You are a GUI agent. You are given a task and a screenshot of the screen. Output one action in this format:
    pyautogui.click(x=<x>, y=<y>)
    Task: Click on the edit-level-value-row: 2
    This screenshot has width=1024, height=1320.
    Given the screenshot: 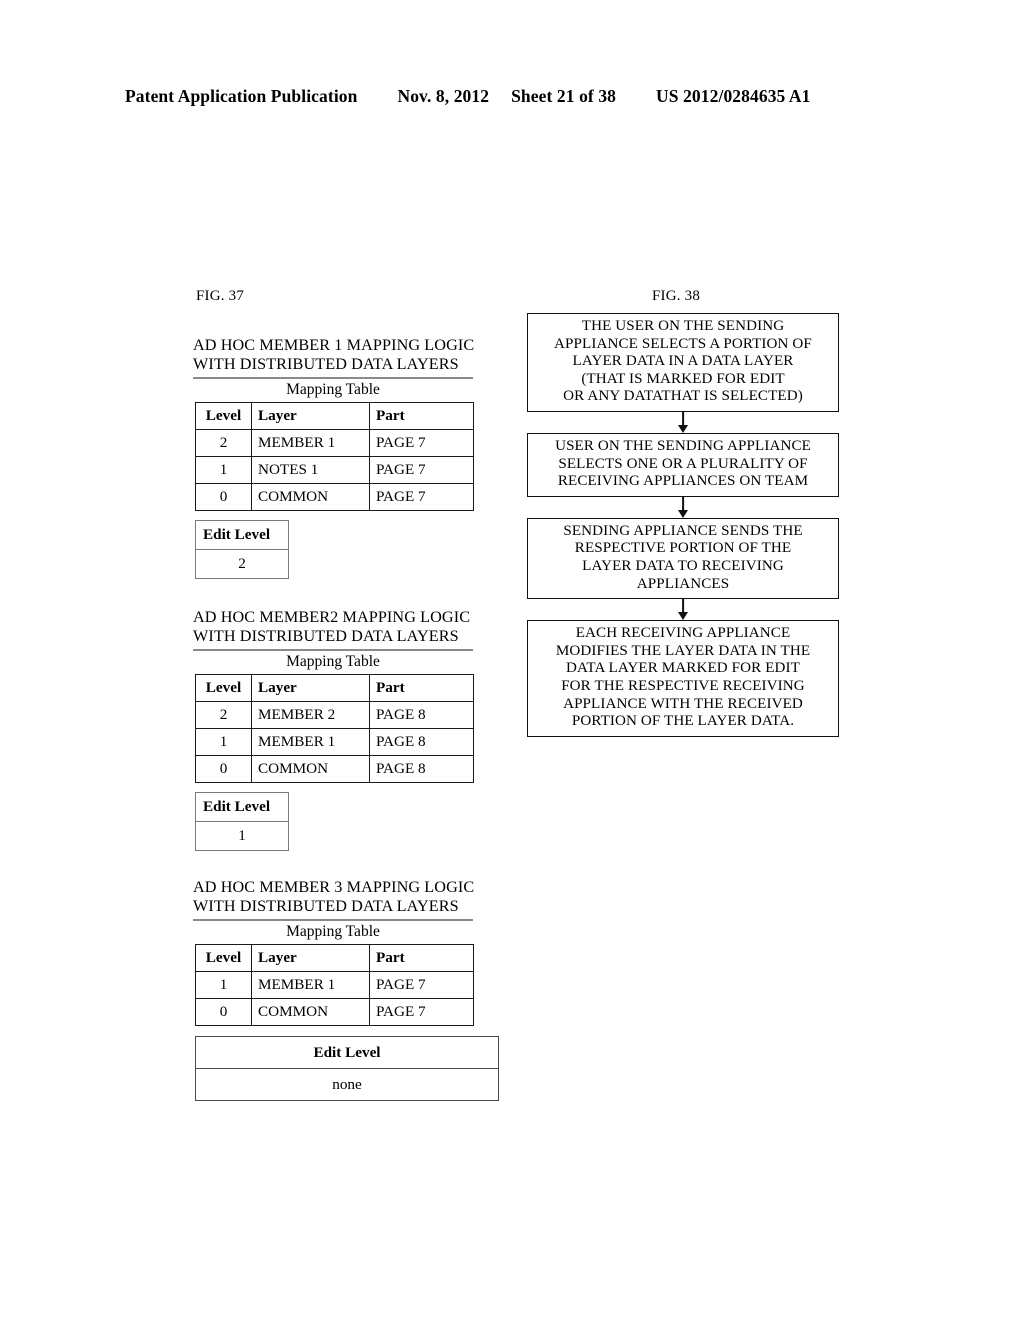 What is the action you would take?
    pyautogui.click(x=242, y=564)
    